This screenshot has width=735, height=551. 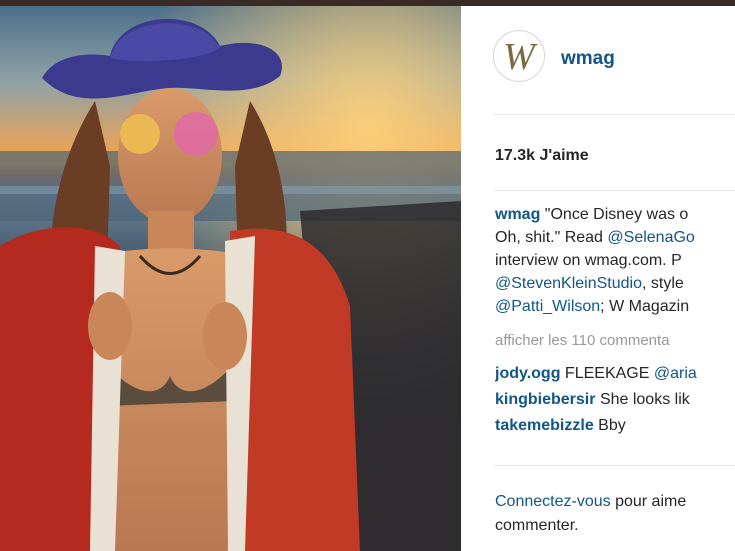 What do you see at coordinates (614, 190) in the screenshot?
I see `likes-divider` at bounding box center [614, 190].